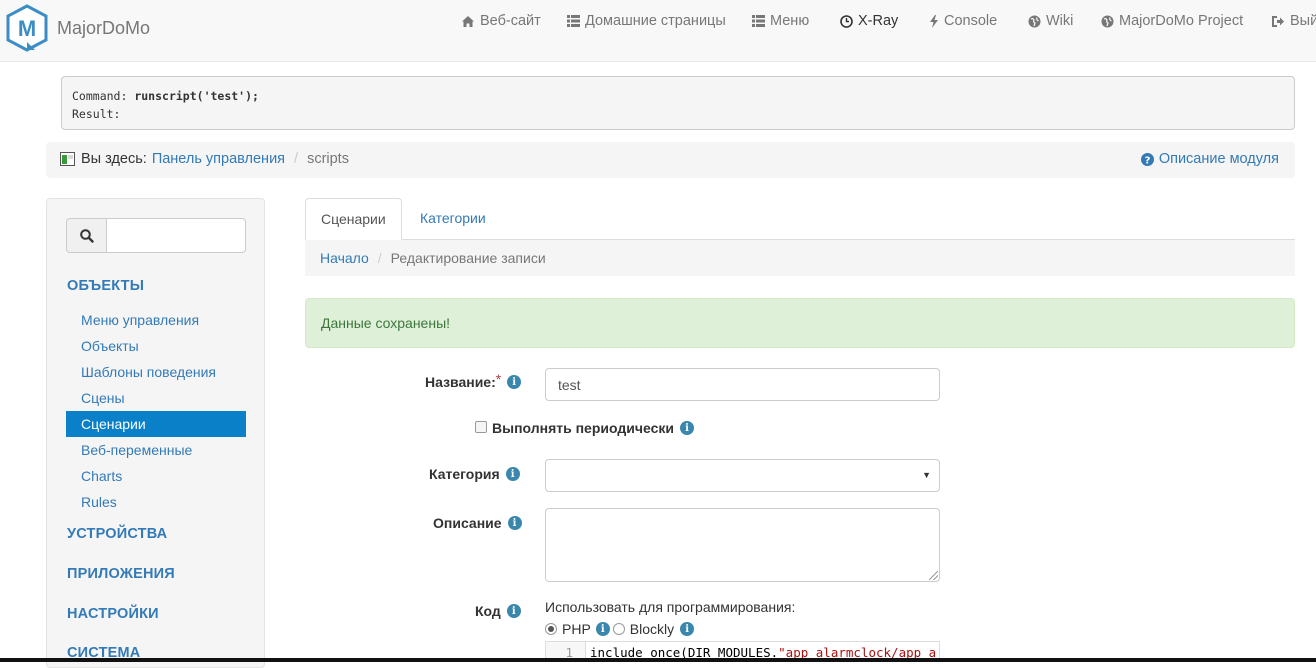  I want to click on nav-home-pages-label: Домашние страницы, so click(655, 21).